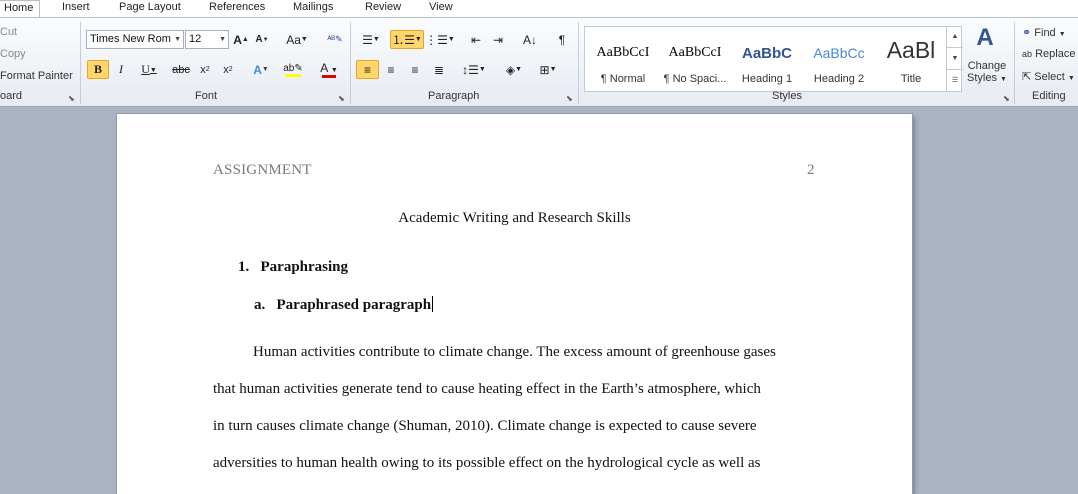  I want to click on find-label: Find, so click(1045, 33).